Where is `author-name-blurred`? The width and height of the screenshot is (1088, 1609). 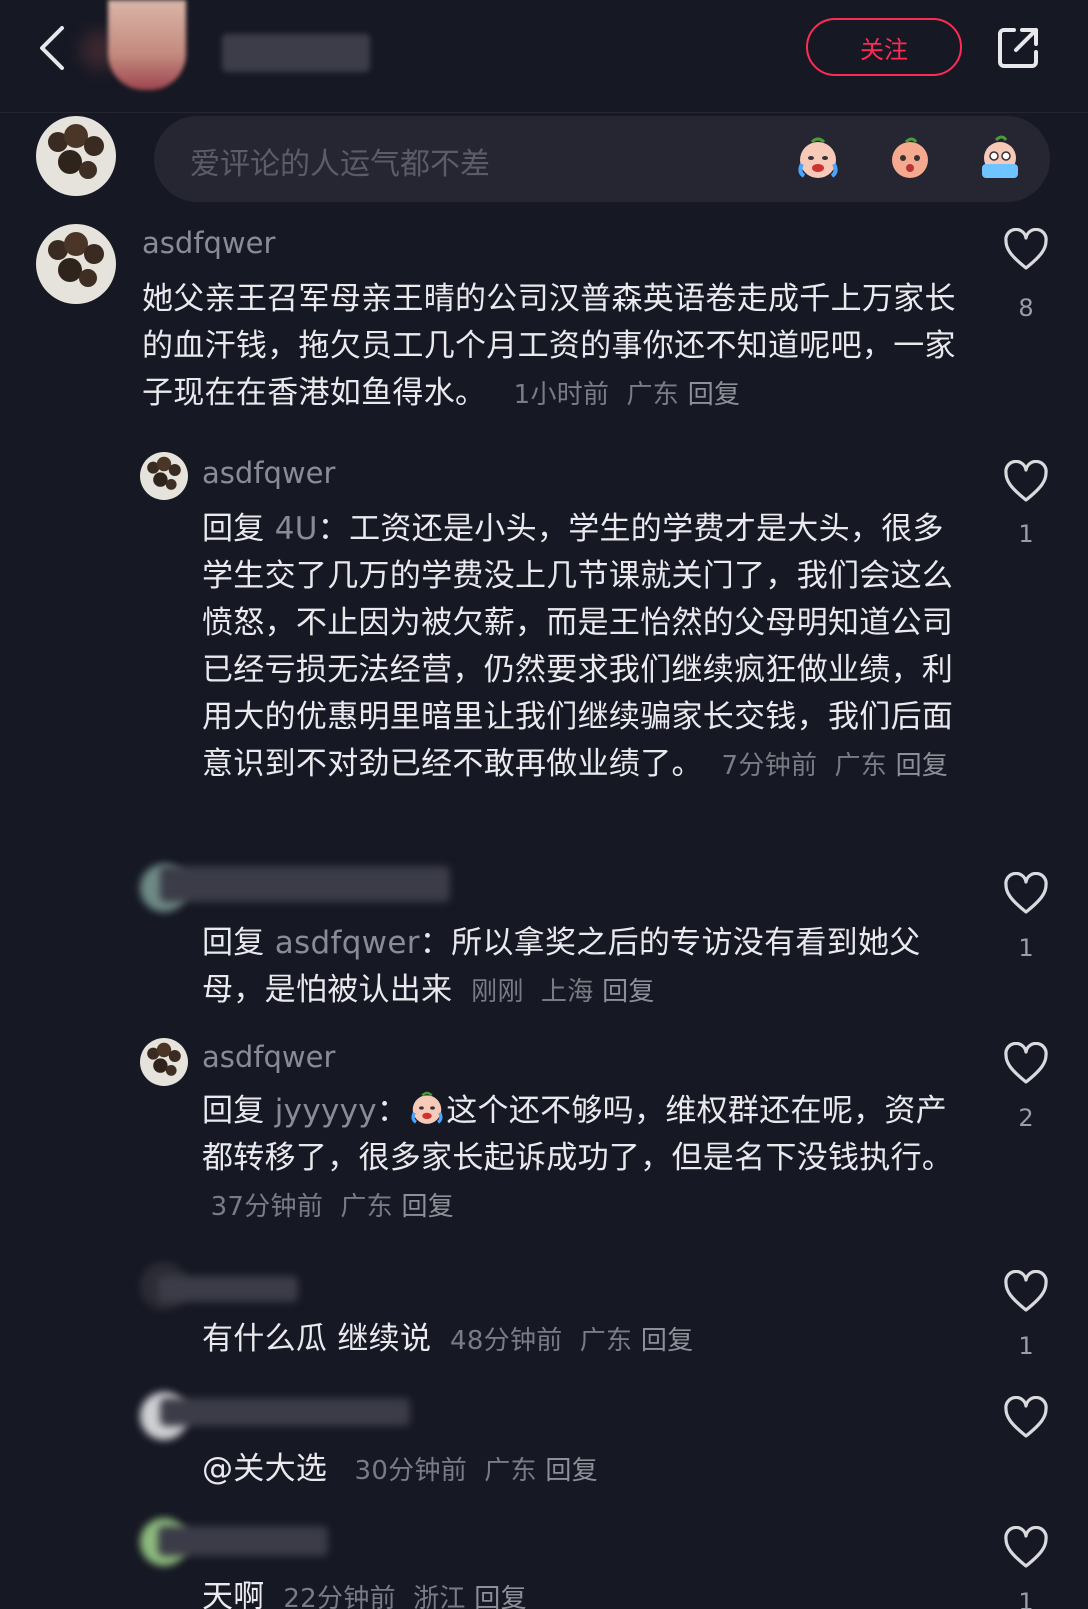
author-name-blurred is located at coordinates (296, 53).